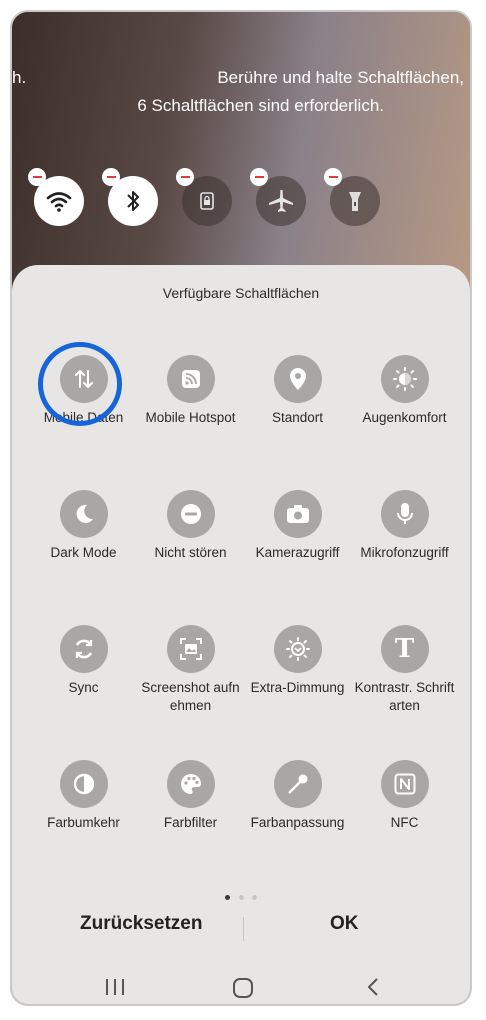 This screenshot has height=1020, width=486. Describe the element at coordinates (83, 552) in the screenshot. I see `tile-label: Dark Mode` at that location.